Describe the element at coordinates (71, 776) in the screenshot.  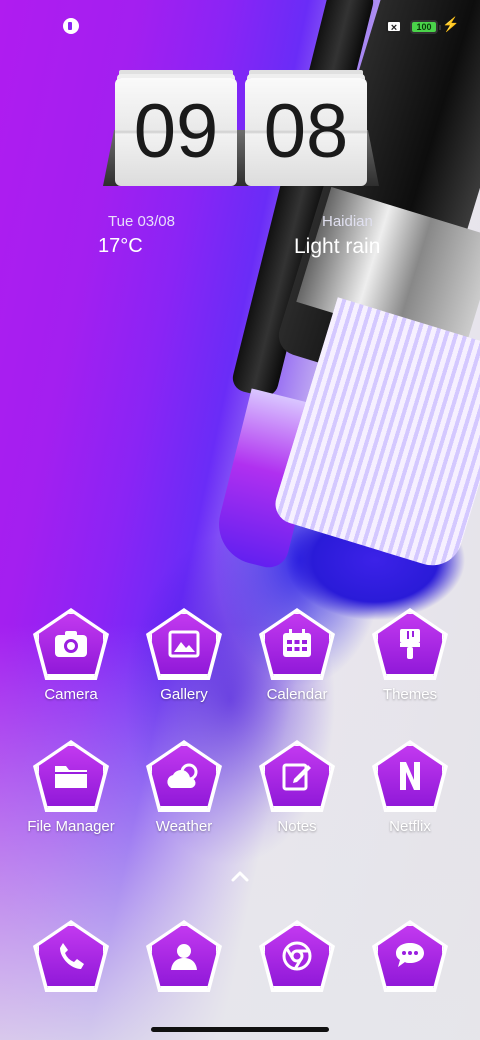
I see `folder-icon` at that location.